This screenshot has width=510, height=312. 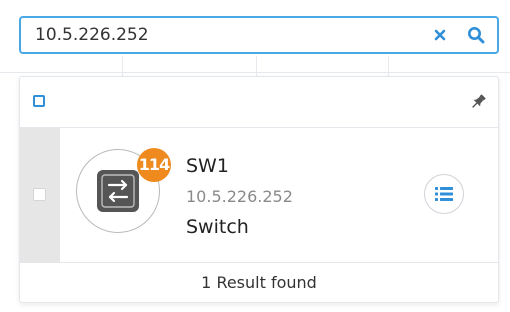 What do you see at coordinates (217, 227) in the screenshot?
I see `device-type: Switch` at bounding box center [217, 227].